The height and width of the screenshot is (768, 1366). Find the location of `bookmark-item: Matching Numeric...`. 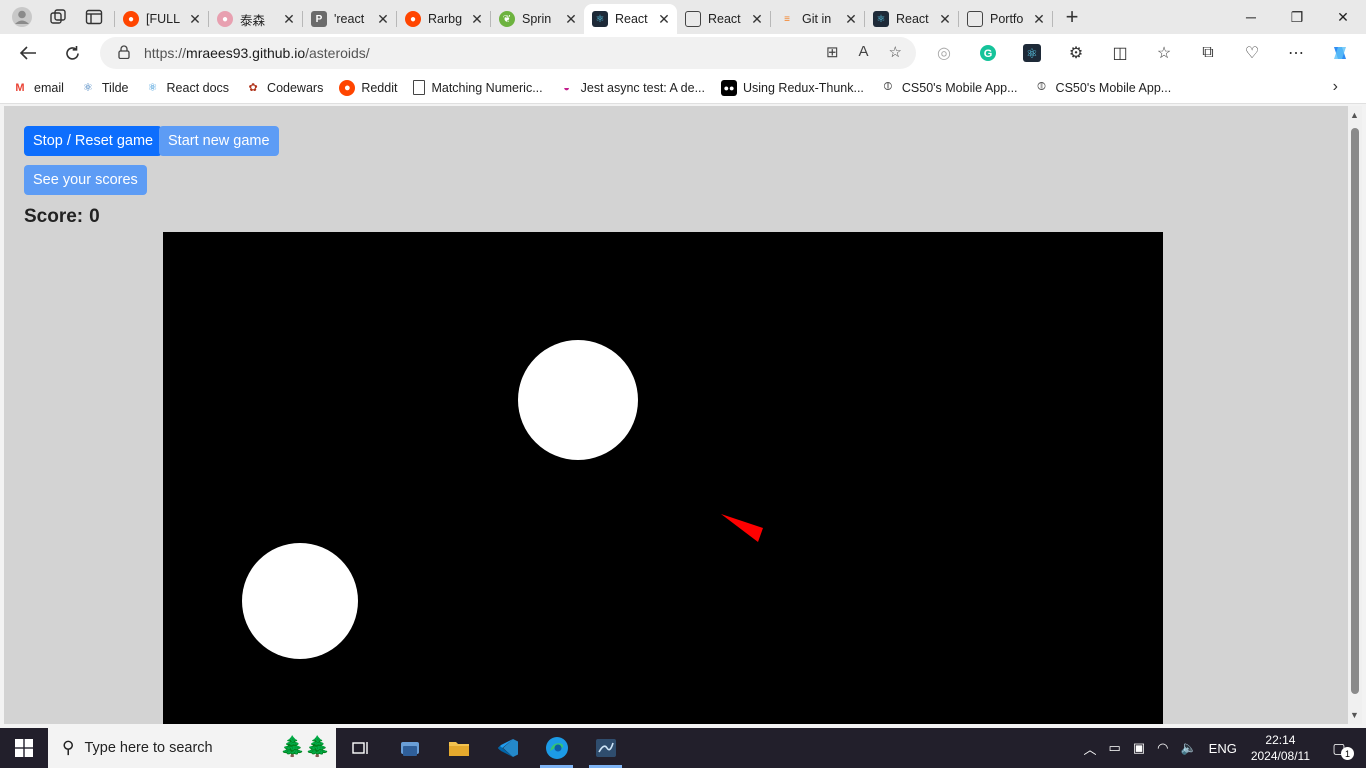

bookmark-item: Matching Numeric... is located at coordinates (478, 87).